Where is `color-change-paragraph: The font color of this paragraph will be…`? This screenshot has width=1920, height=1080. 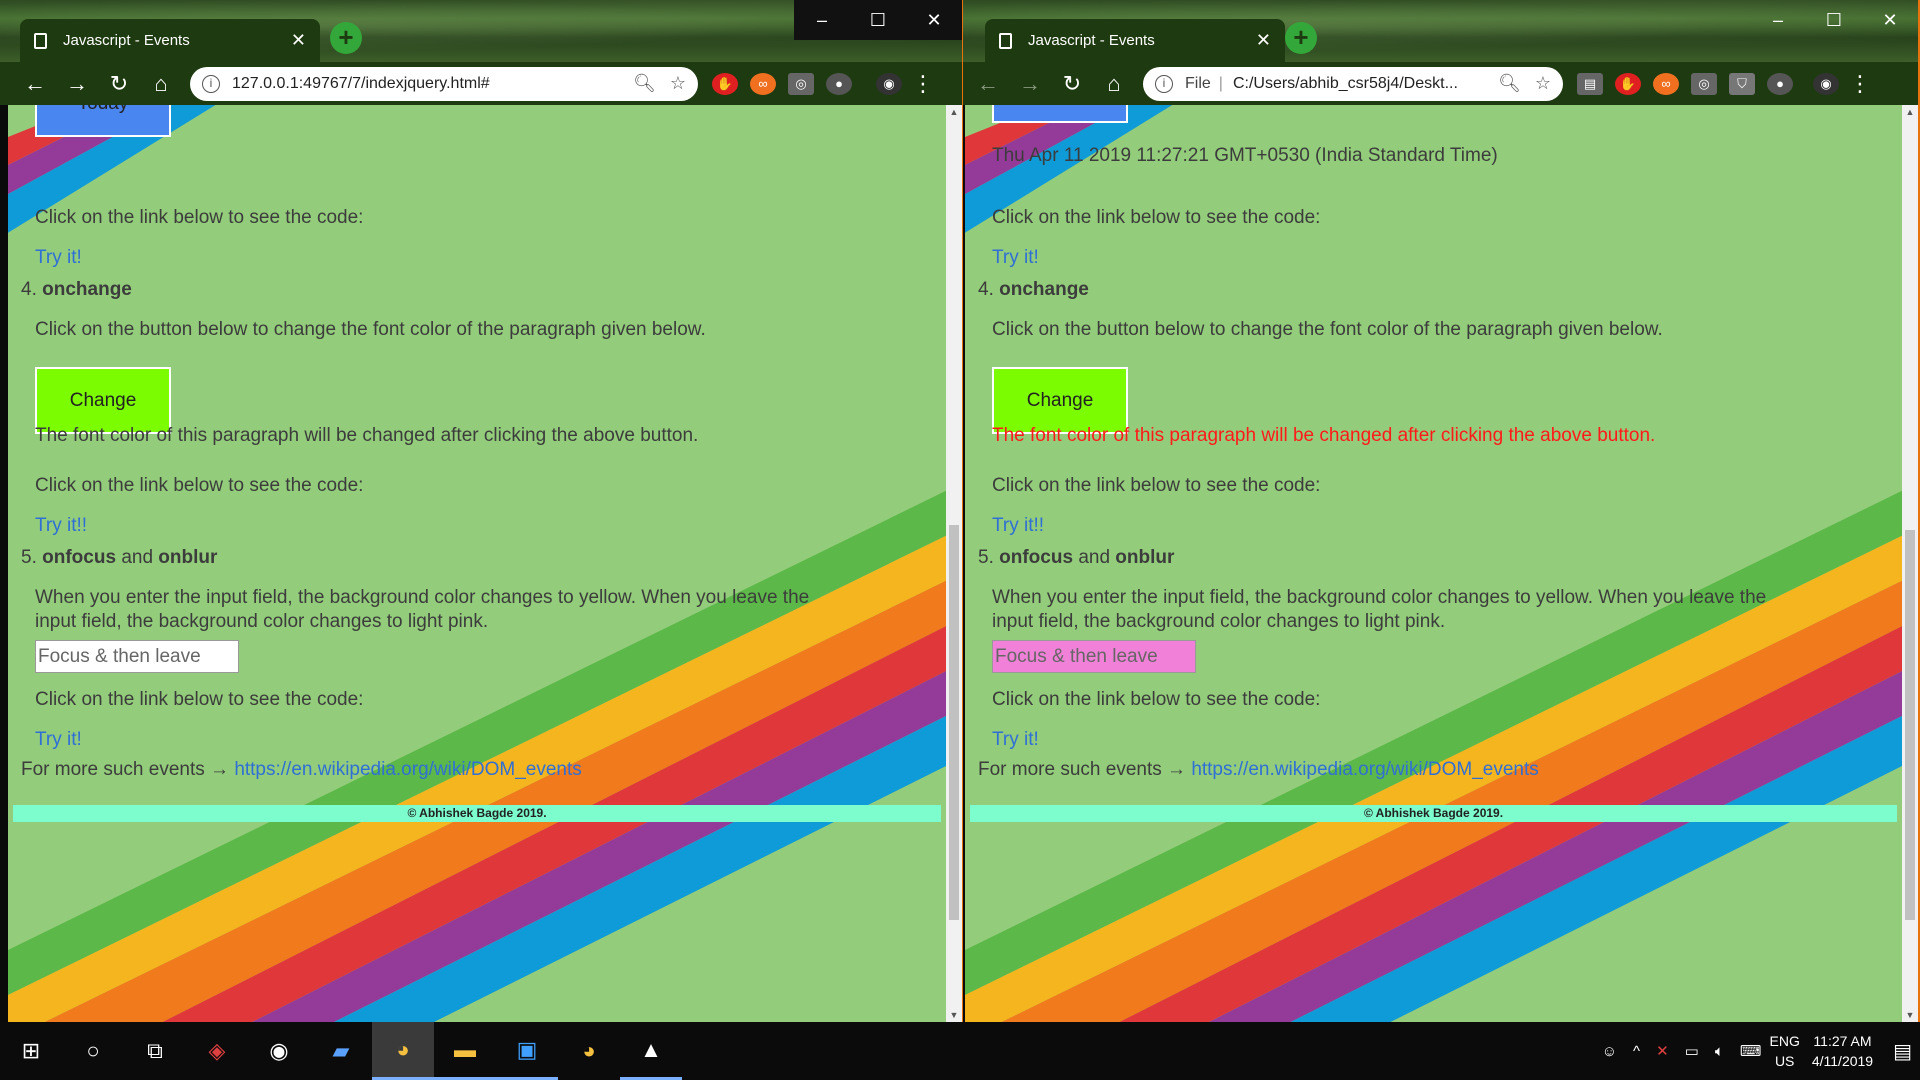 color-change-paragraph: The font color of this paragraph will be… is located at coordinates (367, 435).